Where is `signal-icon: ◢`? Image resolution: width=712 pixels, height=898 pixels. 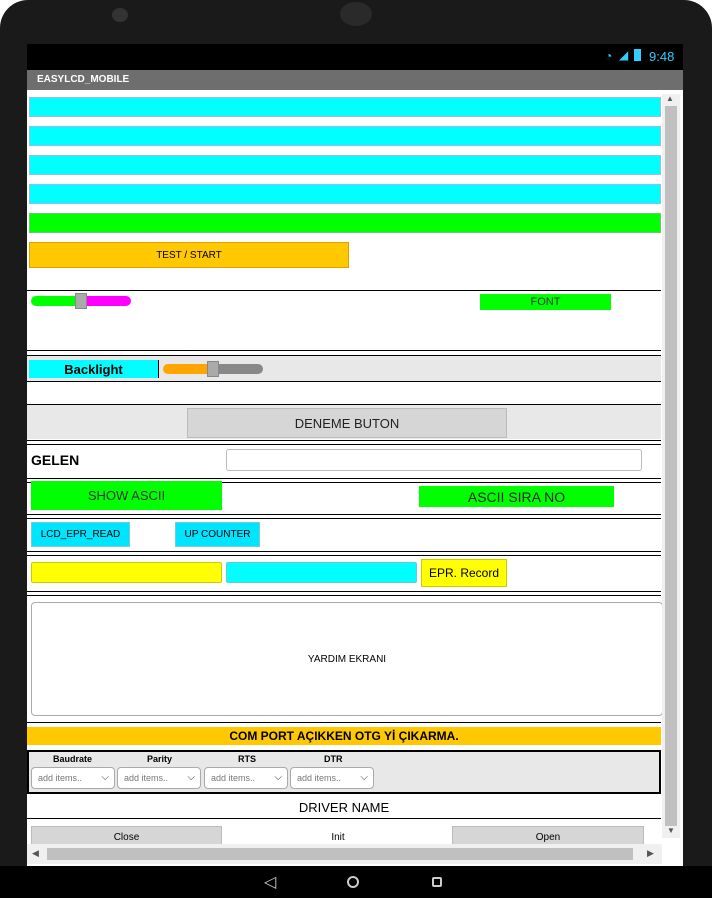 signal-icon: ◢ is located at coordinates (624, 55).